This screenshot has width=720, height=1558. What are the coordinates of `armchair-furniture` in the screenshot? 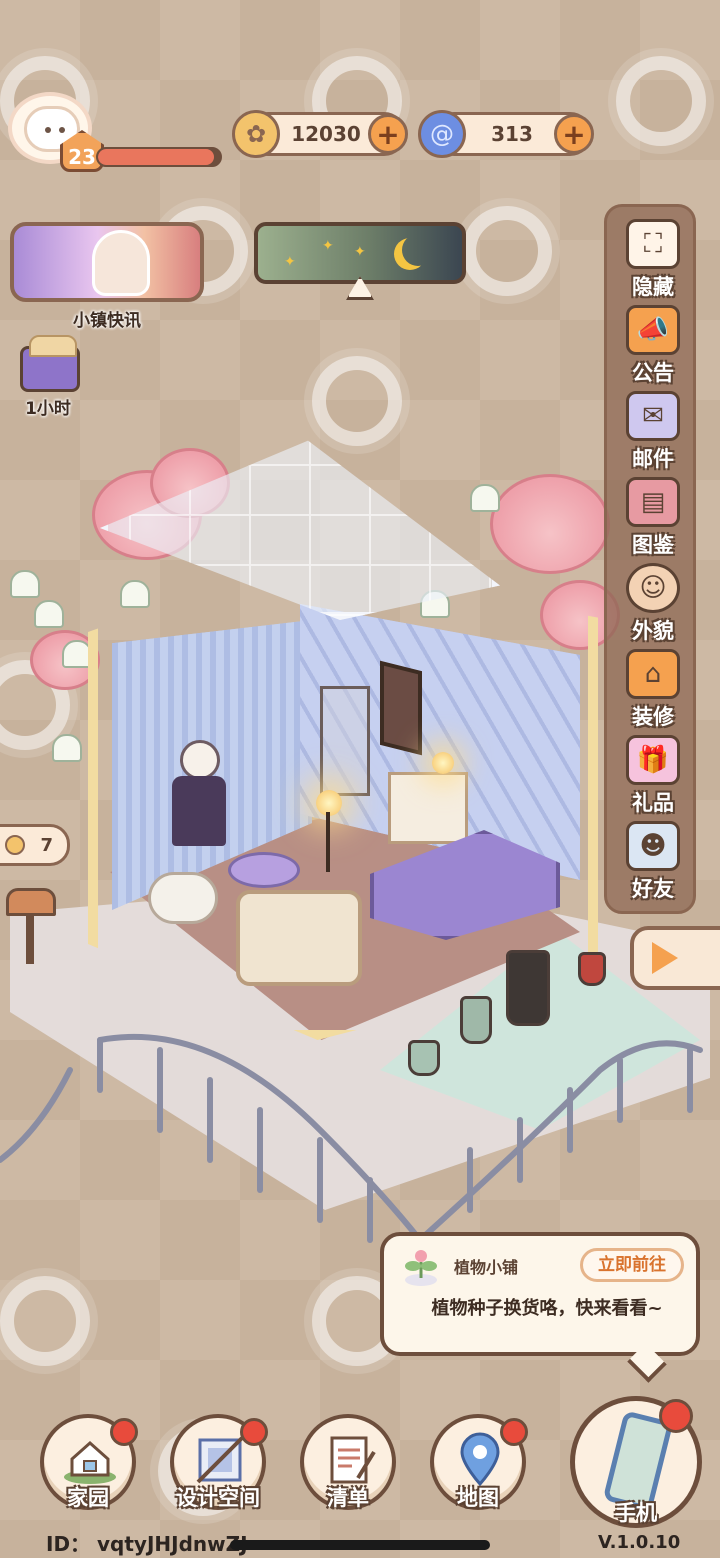 It's located at (299, 938).